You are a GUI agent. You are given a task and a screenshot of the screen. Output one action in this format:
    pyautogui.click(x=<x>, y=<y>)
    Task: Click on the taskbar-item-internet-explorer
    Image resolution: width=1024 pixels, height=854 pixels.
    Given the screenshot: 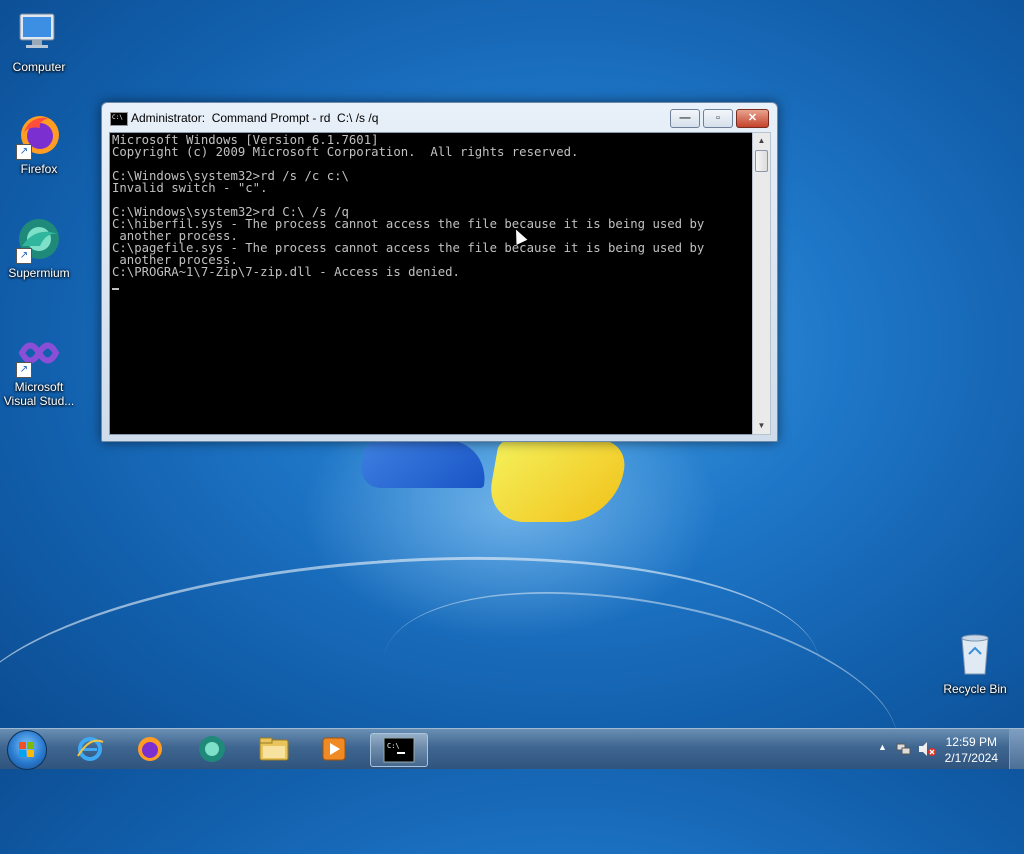 What is the action you would take?
    pyautogui.click(x=90, y=749)
    